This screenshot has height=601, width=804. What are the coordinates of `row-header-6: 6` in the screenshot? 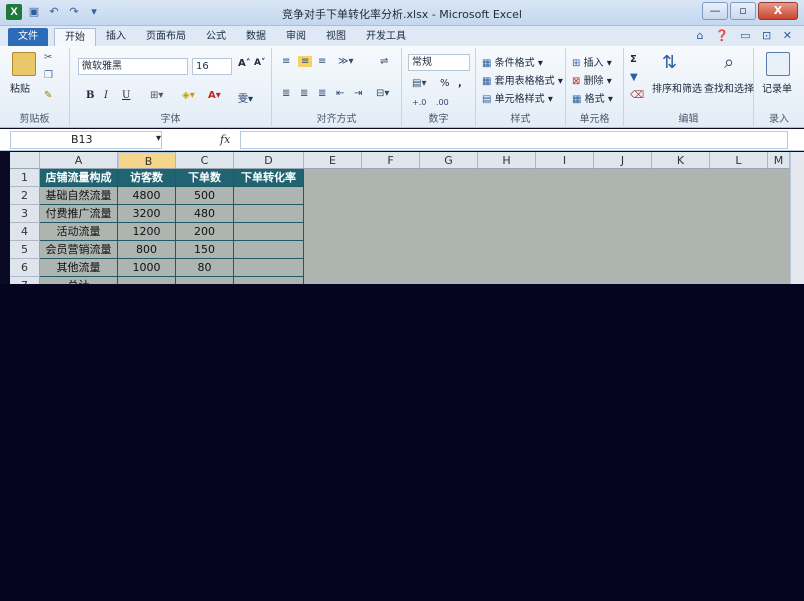 It's located at (25, 268).